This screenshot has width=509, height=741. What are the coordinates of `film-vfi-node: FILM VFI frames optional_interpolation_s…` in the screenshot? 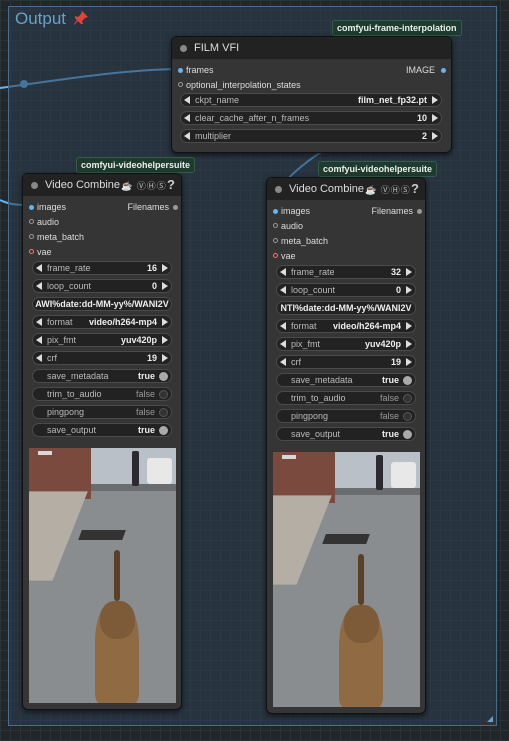 It's located at (311, 94).